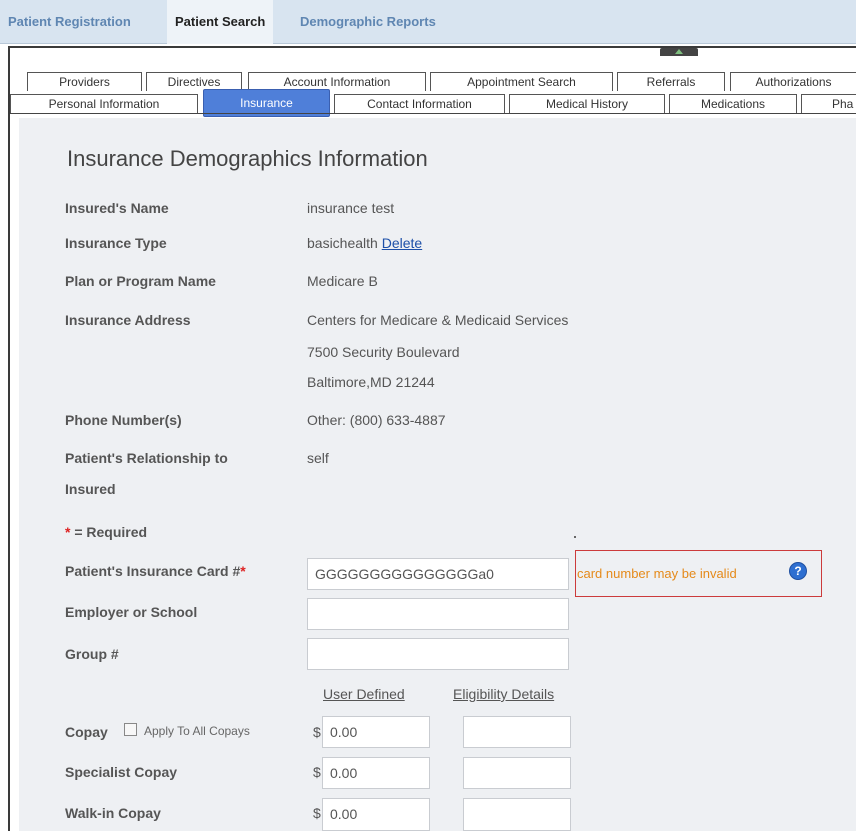  I want to click on help-icon: ?, so click(798, 571).